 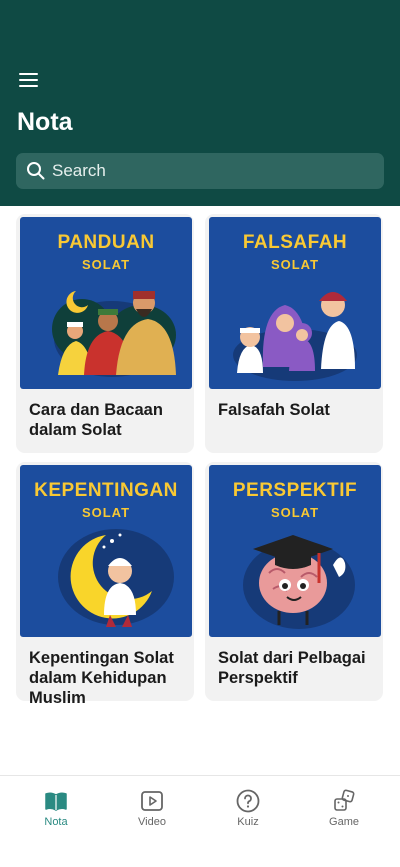 I want to click on nav-item-kuiz: Kuiz, so click(x=248, y=806).